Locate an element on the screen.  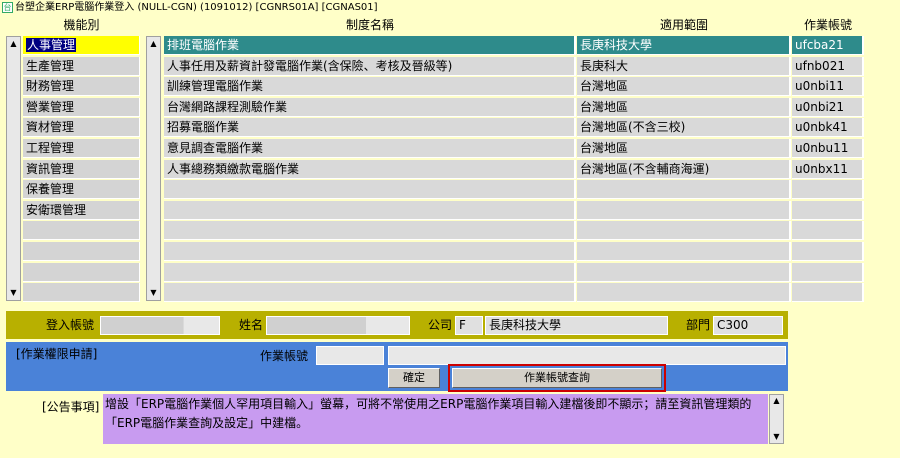
header-scope: 適用範圍 is located at coordinates (683, 25).